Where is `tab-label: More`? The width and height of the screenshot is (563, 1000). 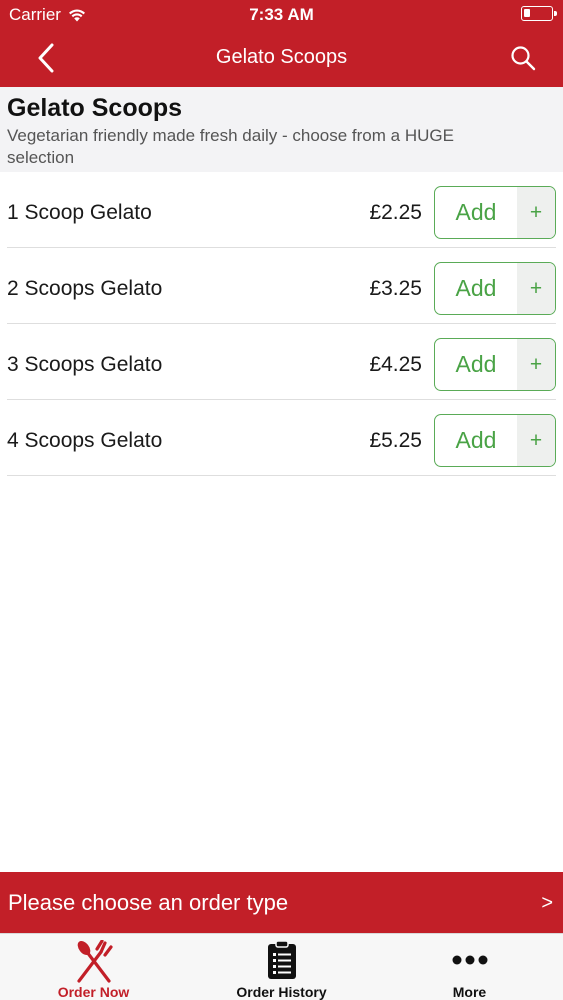 tab-label: More is located at coordinates (469, 992).